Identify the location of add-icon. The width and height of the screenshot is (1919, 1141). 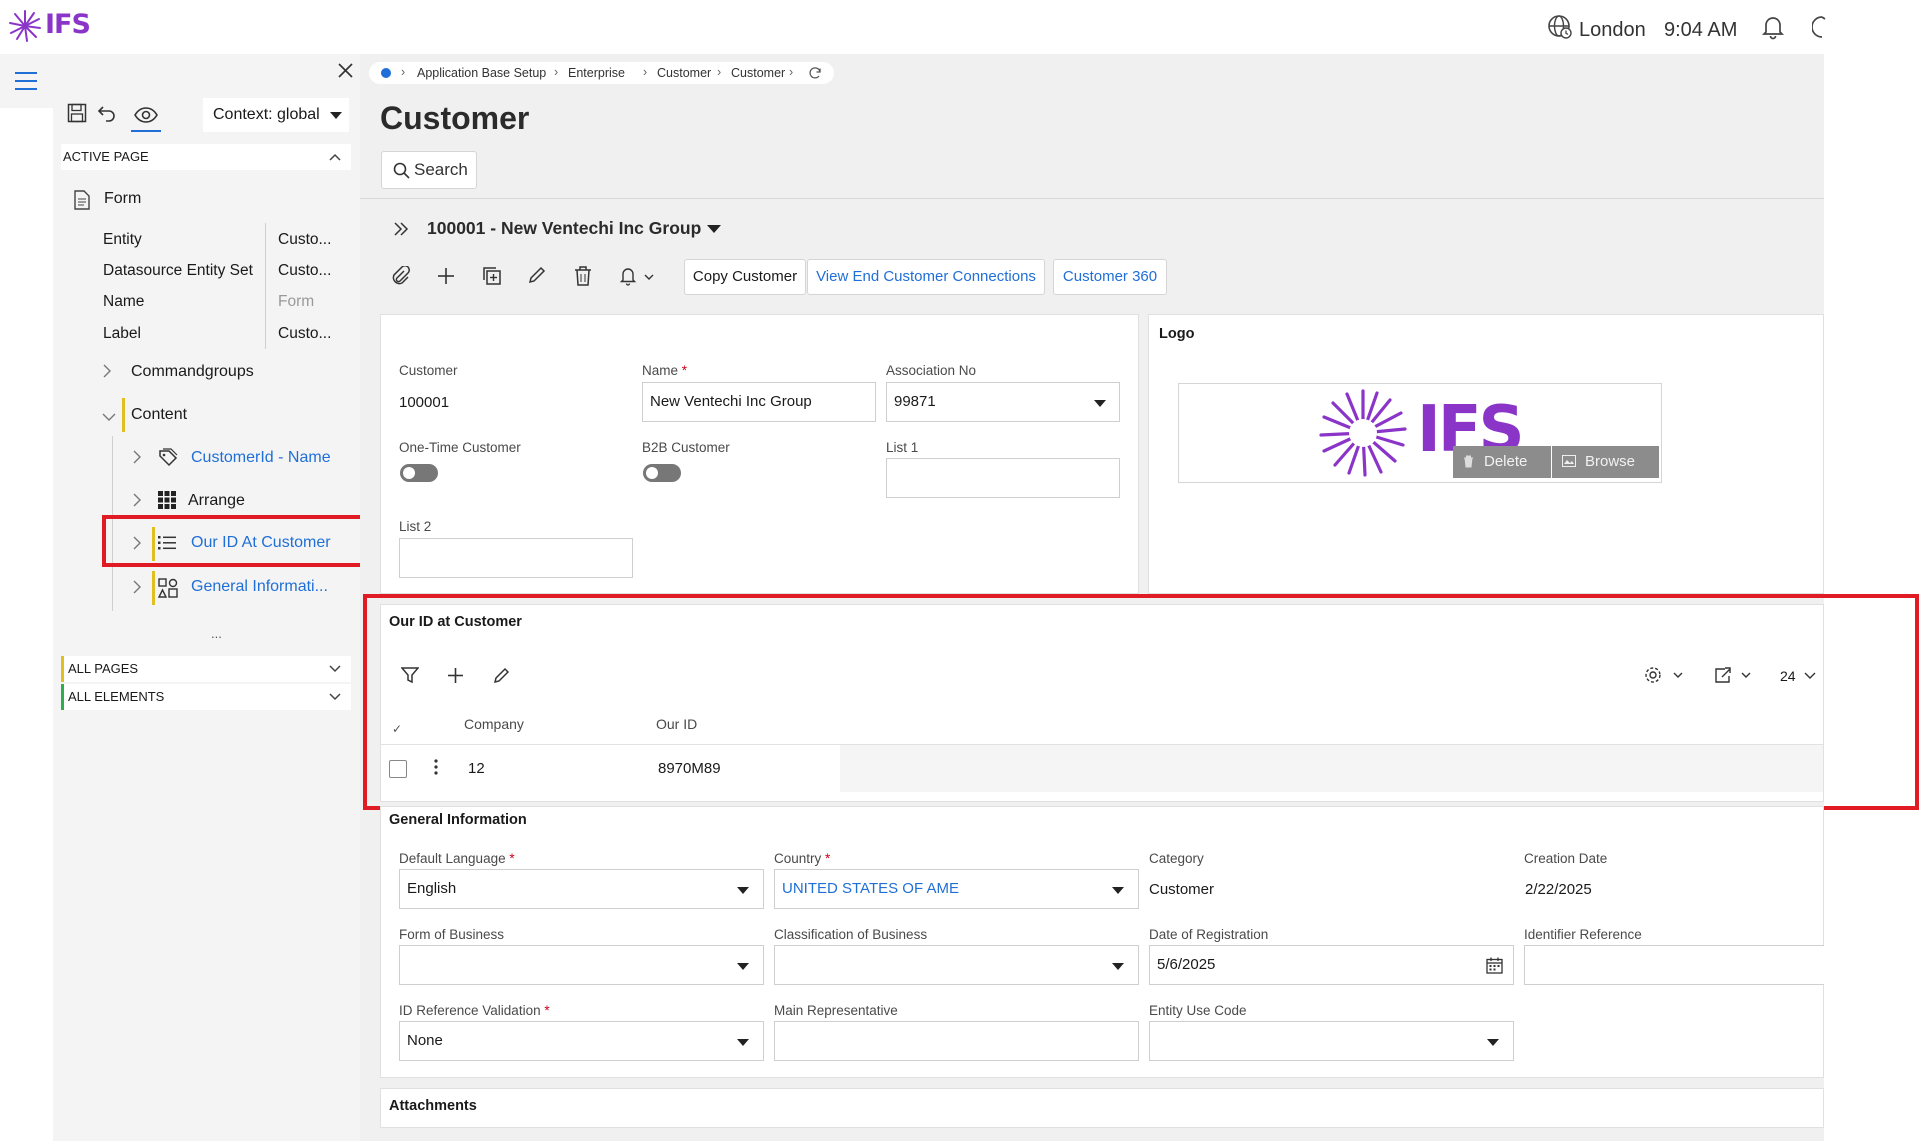
(446, 276).